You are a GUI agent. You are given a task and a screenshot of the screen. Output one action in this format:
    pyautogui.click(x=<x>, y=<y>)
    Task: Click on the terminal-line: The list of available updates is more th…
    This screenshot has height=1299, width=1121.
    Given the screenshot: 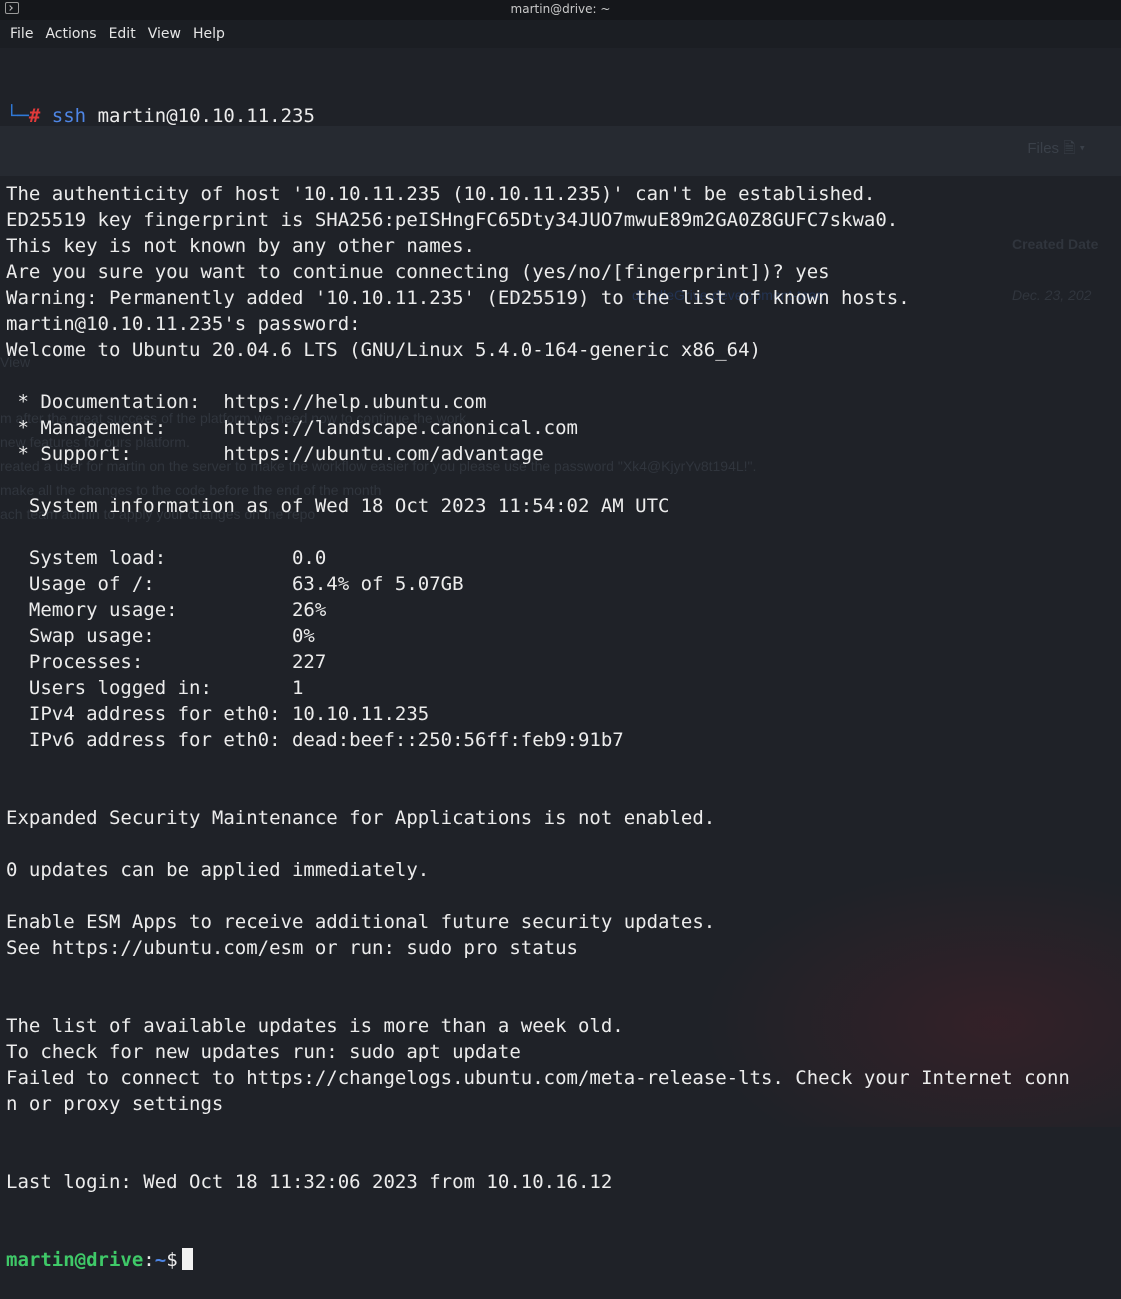 What is the action you would take?
    pyautogui.click(x=315, y=1026)
    